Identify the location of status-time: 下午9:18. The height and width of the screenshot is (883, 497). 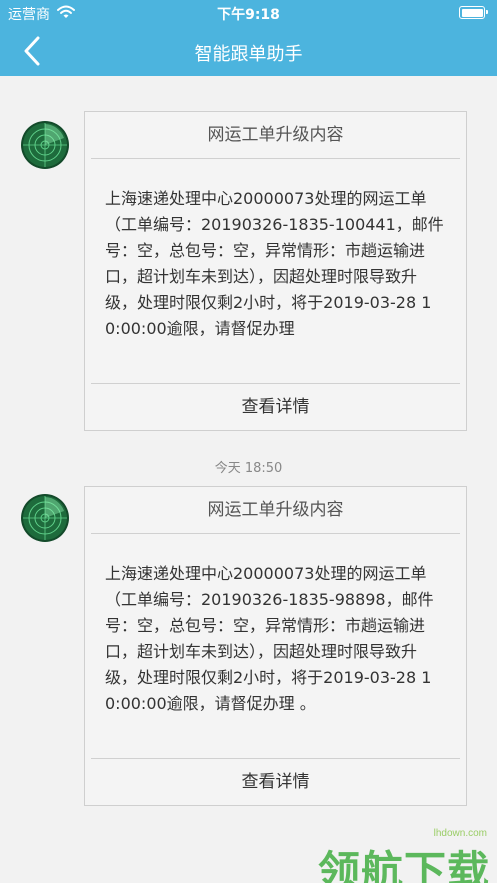
(248, 15).